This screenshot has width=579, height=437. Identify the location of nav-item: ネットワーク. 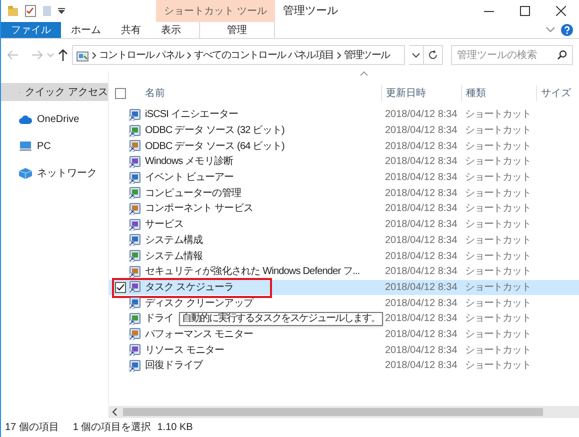
(54, 173).